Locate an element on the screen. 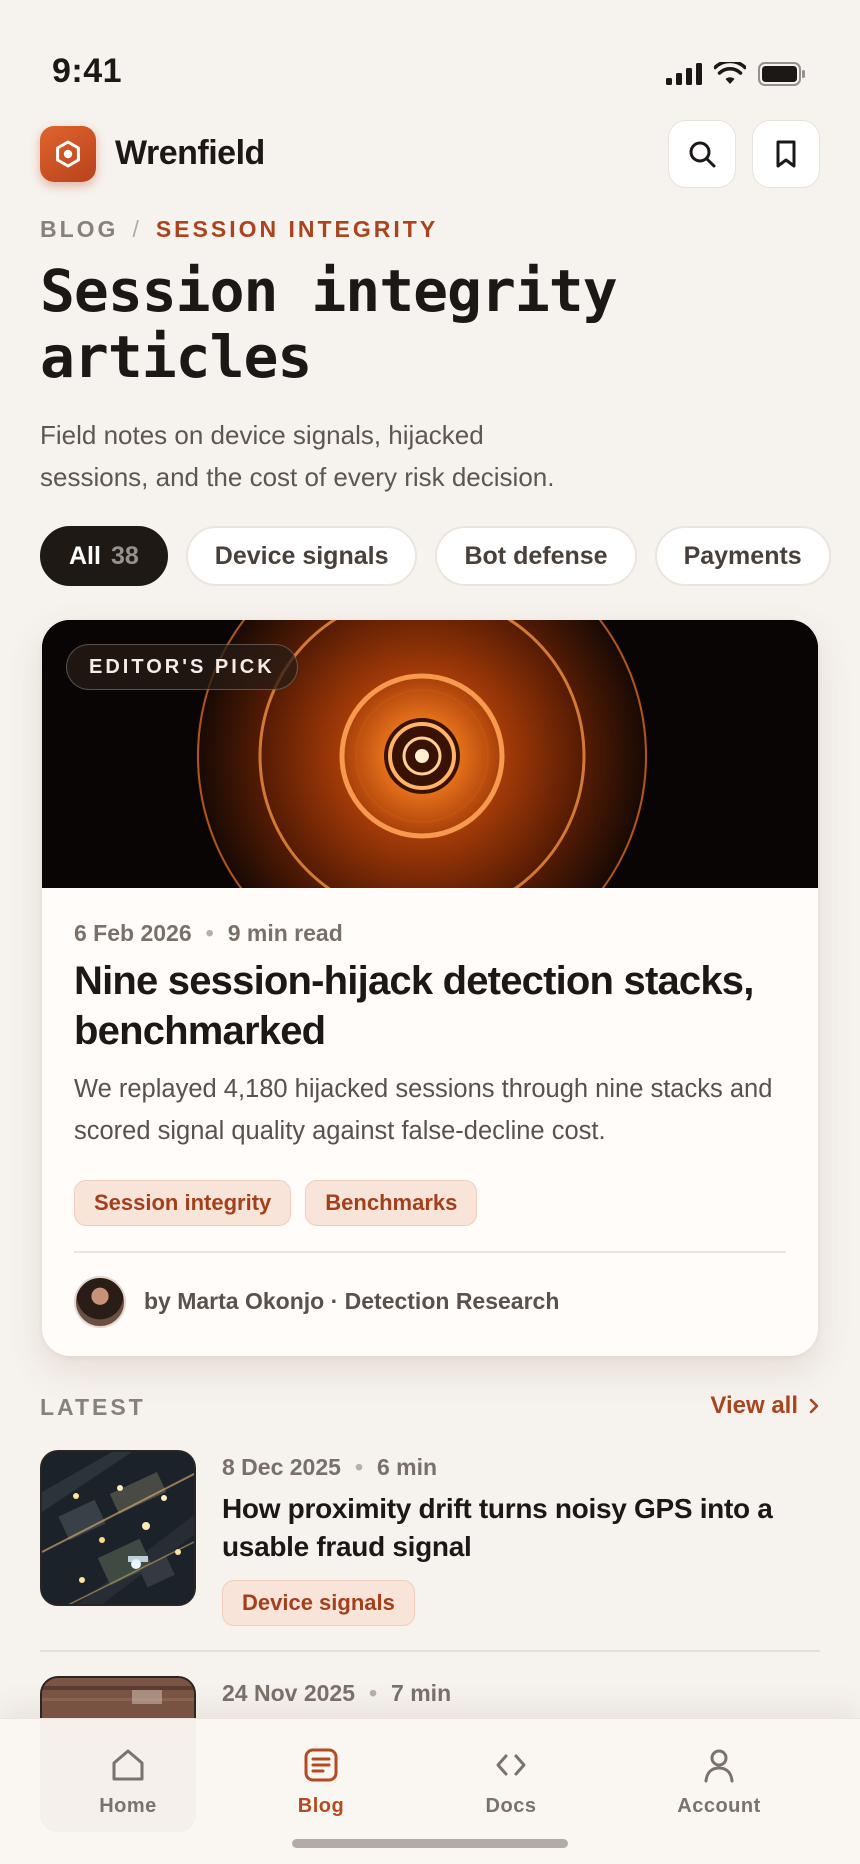 This screenshot has height=1864, width=860. article-tags: Device signals is located at coordinates (318, 1603).